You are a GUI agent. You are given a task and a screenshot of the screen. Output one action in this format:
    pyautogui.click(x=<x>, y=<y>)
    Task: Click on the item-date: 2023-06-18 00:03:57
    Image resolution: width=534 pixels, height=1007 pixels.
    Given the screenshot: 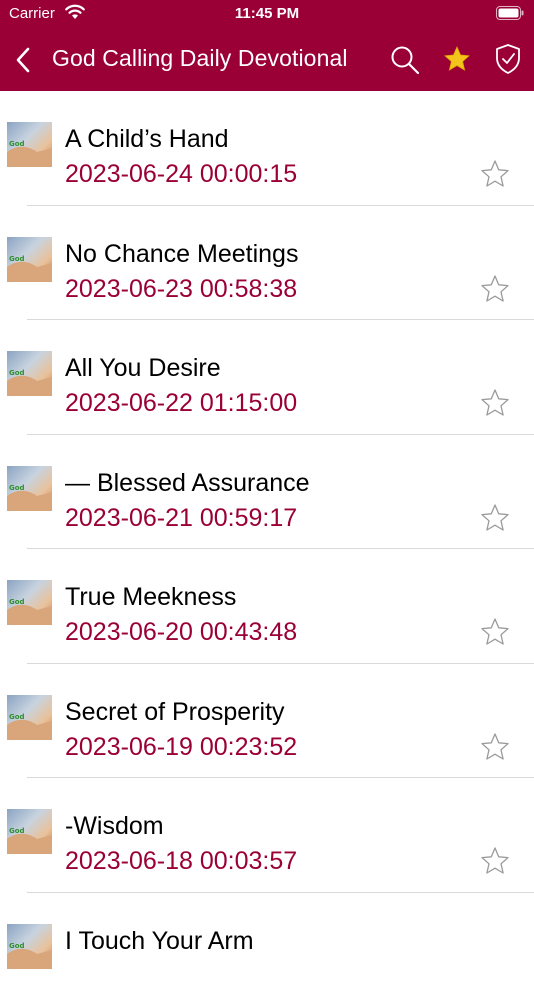 What is the action you would take?
    pyautogui.click(x=181, y=861)
    